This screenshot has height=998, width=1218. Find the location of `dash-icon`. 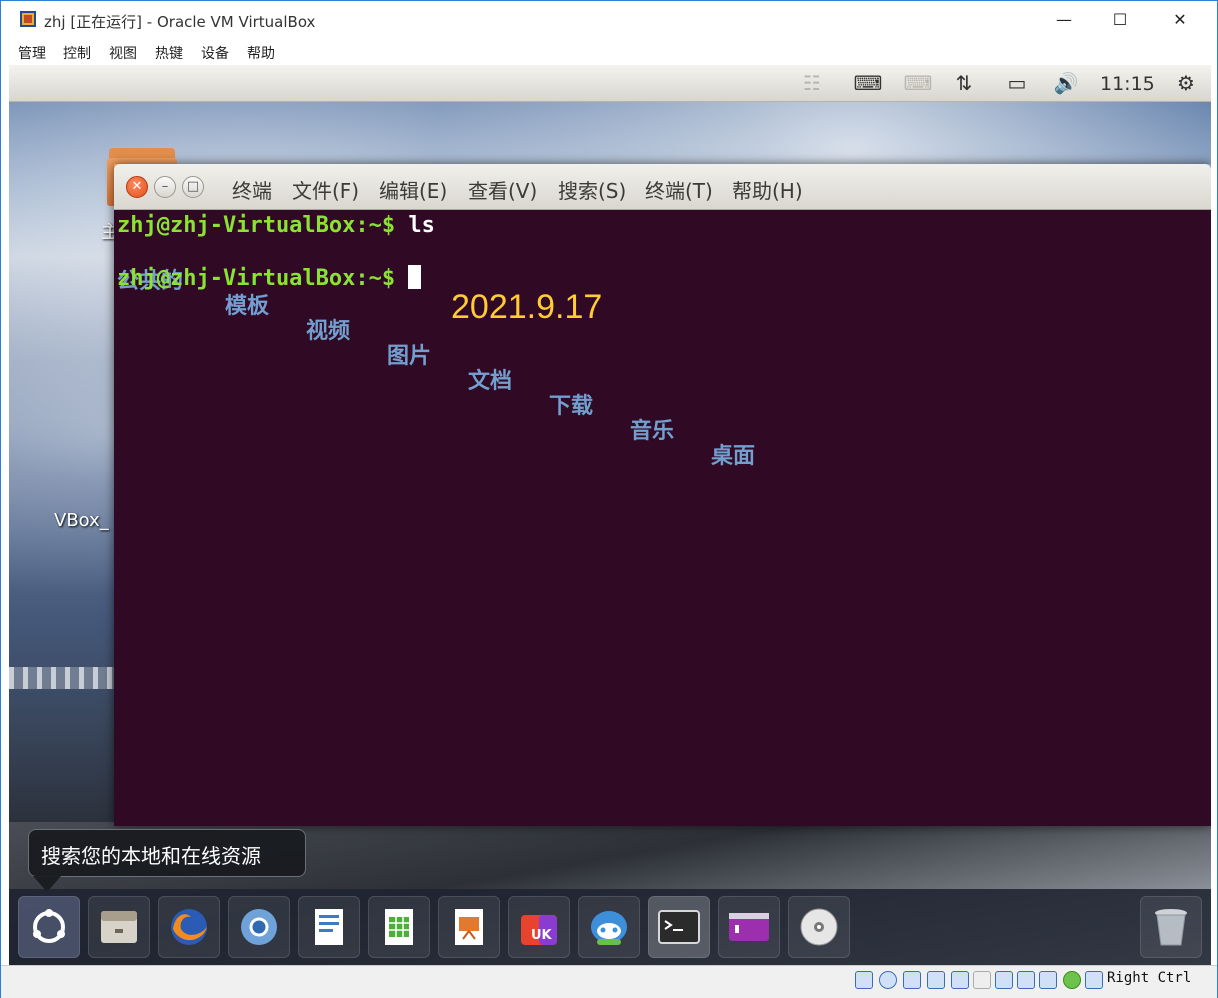

dash-icon is located at coordinates (49, 927).